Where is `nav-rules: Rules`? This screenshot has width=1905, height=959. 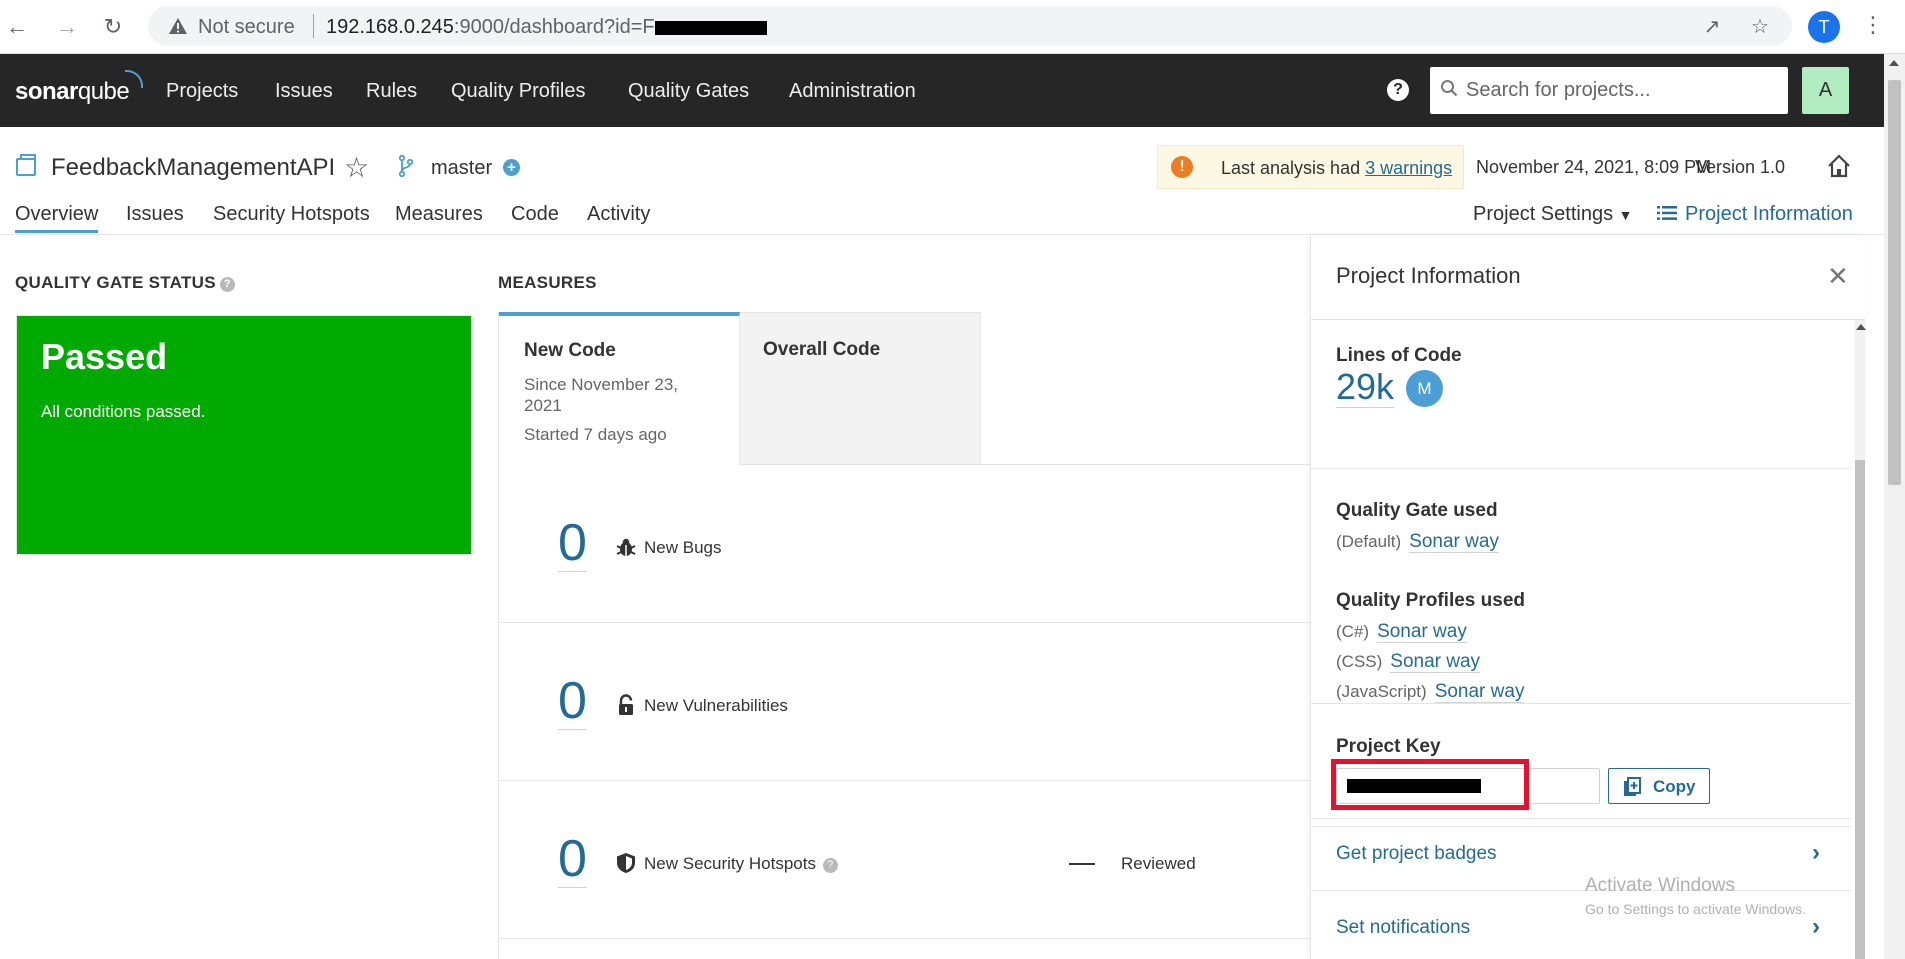 nav-rules: Rules is located at coordinates (391, 91).